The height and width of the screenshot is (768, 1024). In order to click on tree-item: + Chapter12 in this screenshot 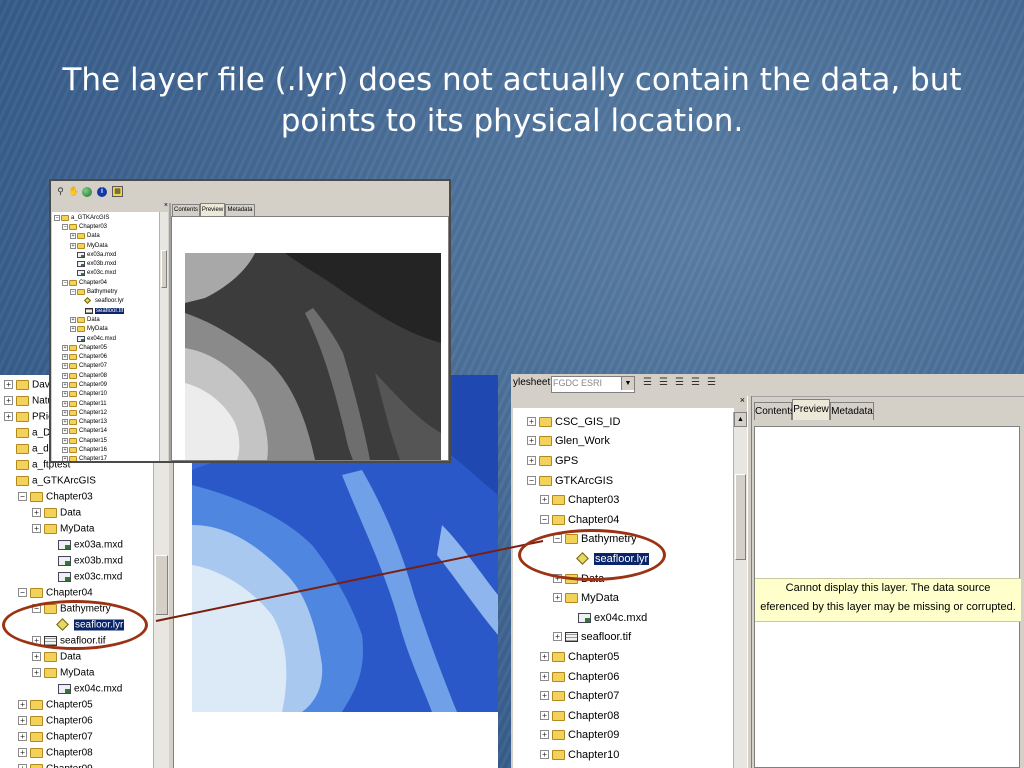, I will do `click(106, 412)`.